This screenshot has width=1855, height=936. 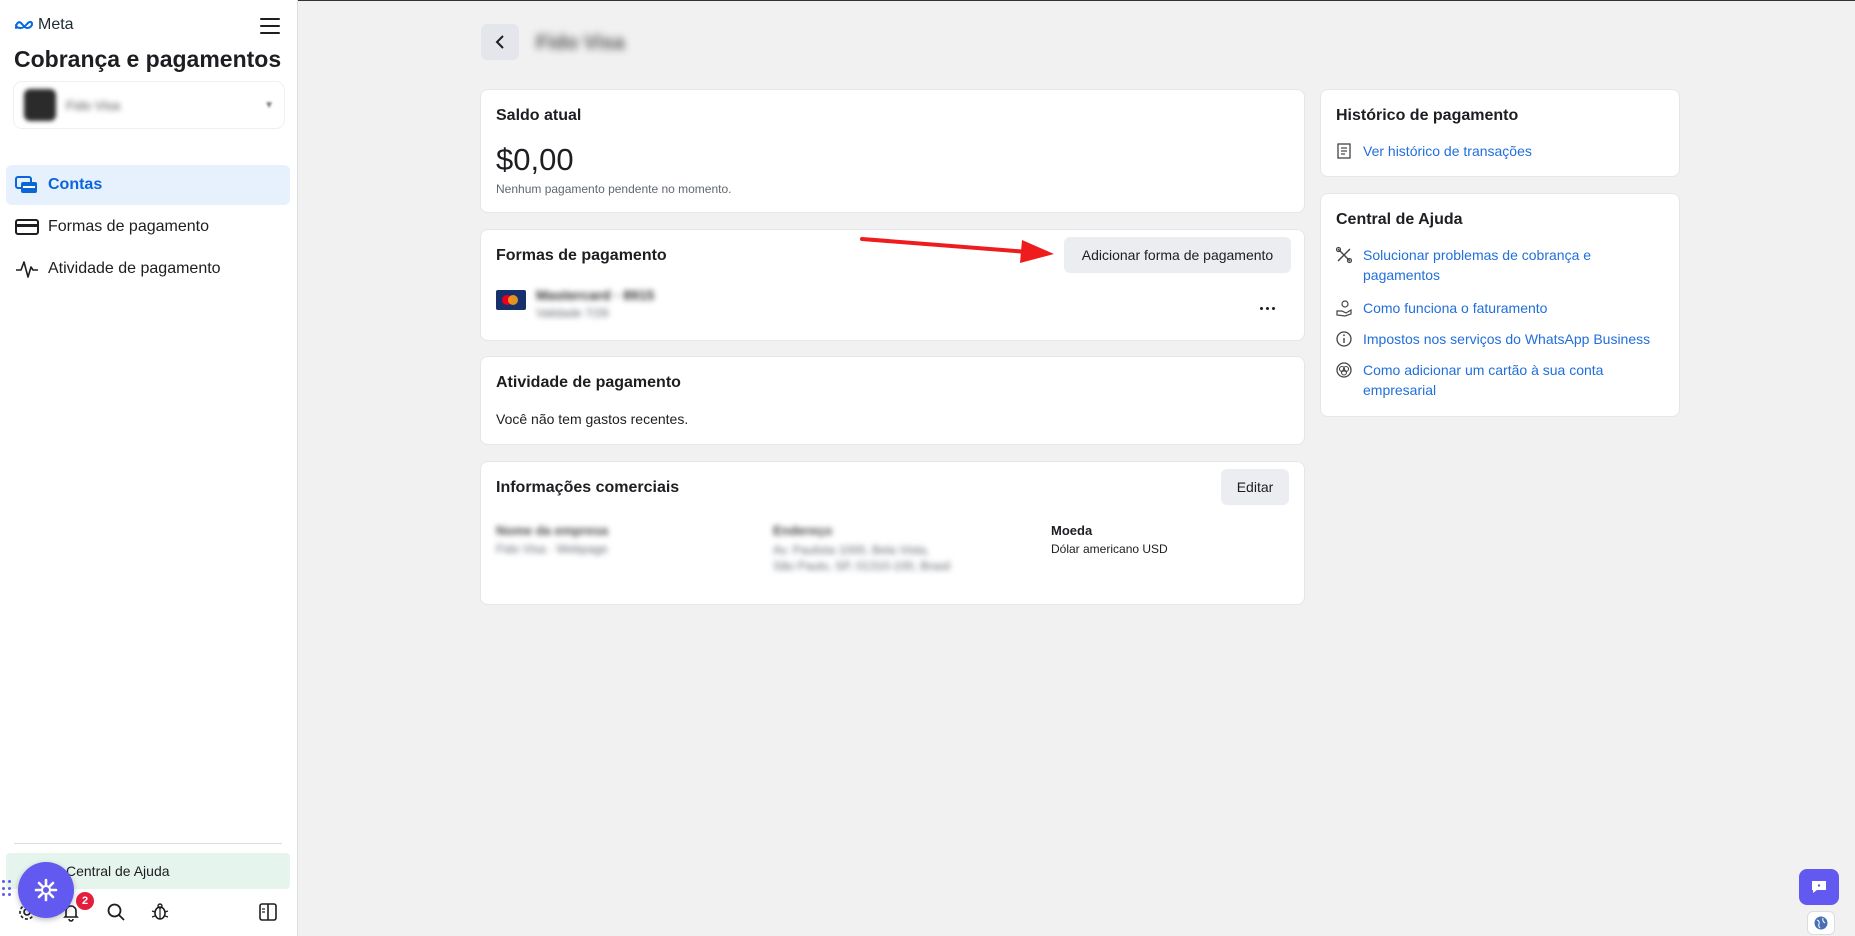 I want to click on sidebar-item-formas-de-pagamento: Formas de pagamento, so click(x=148, y=227).